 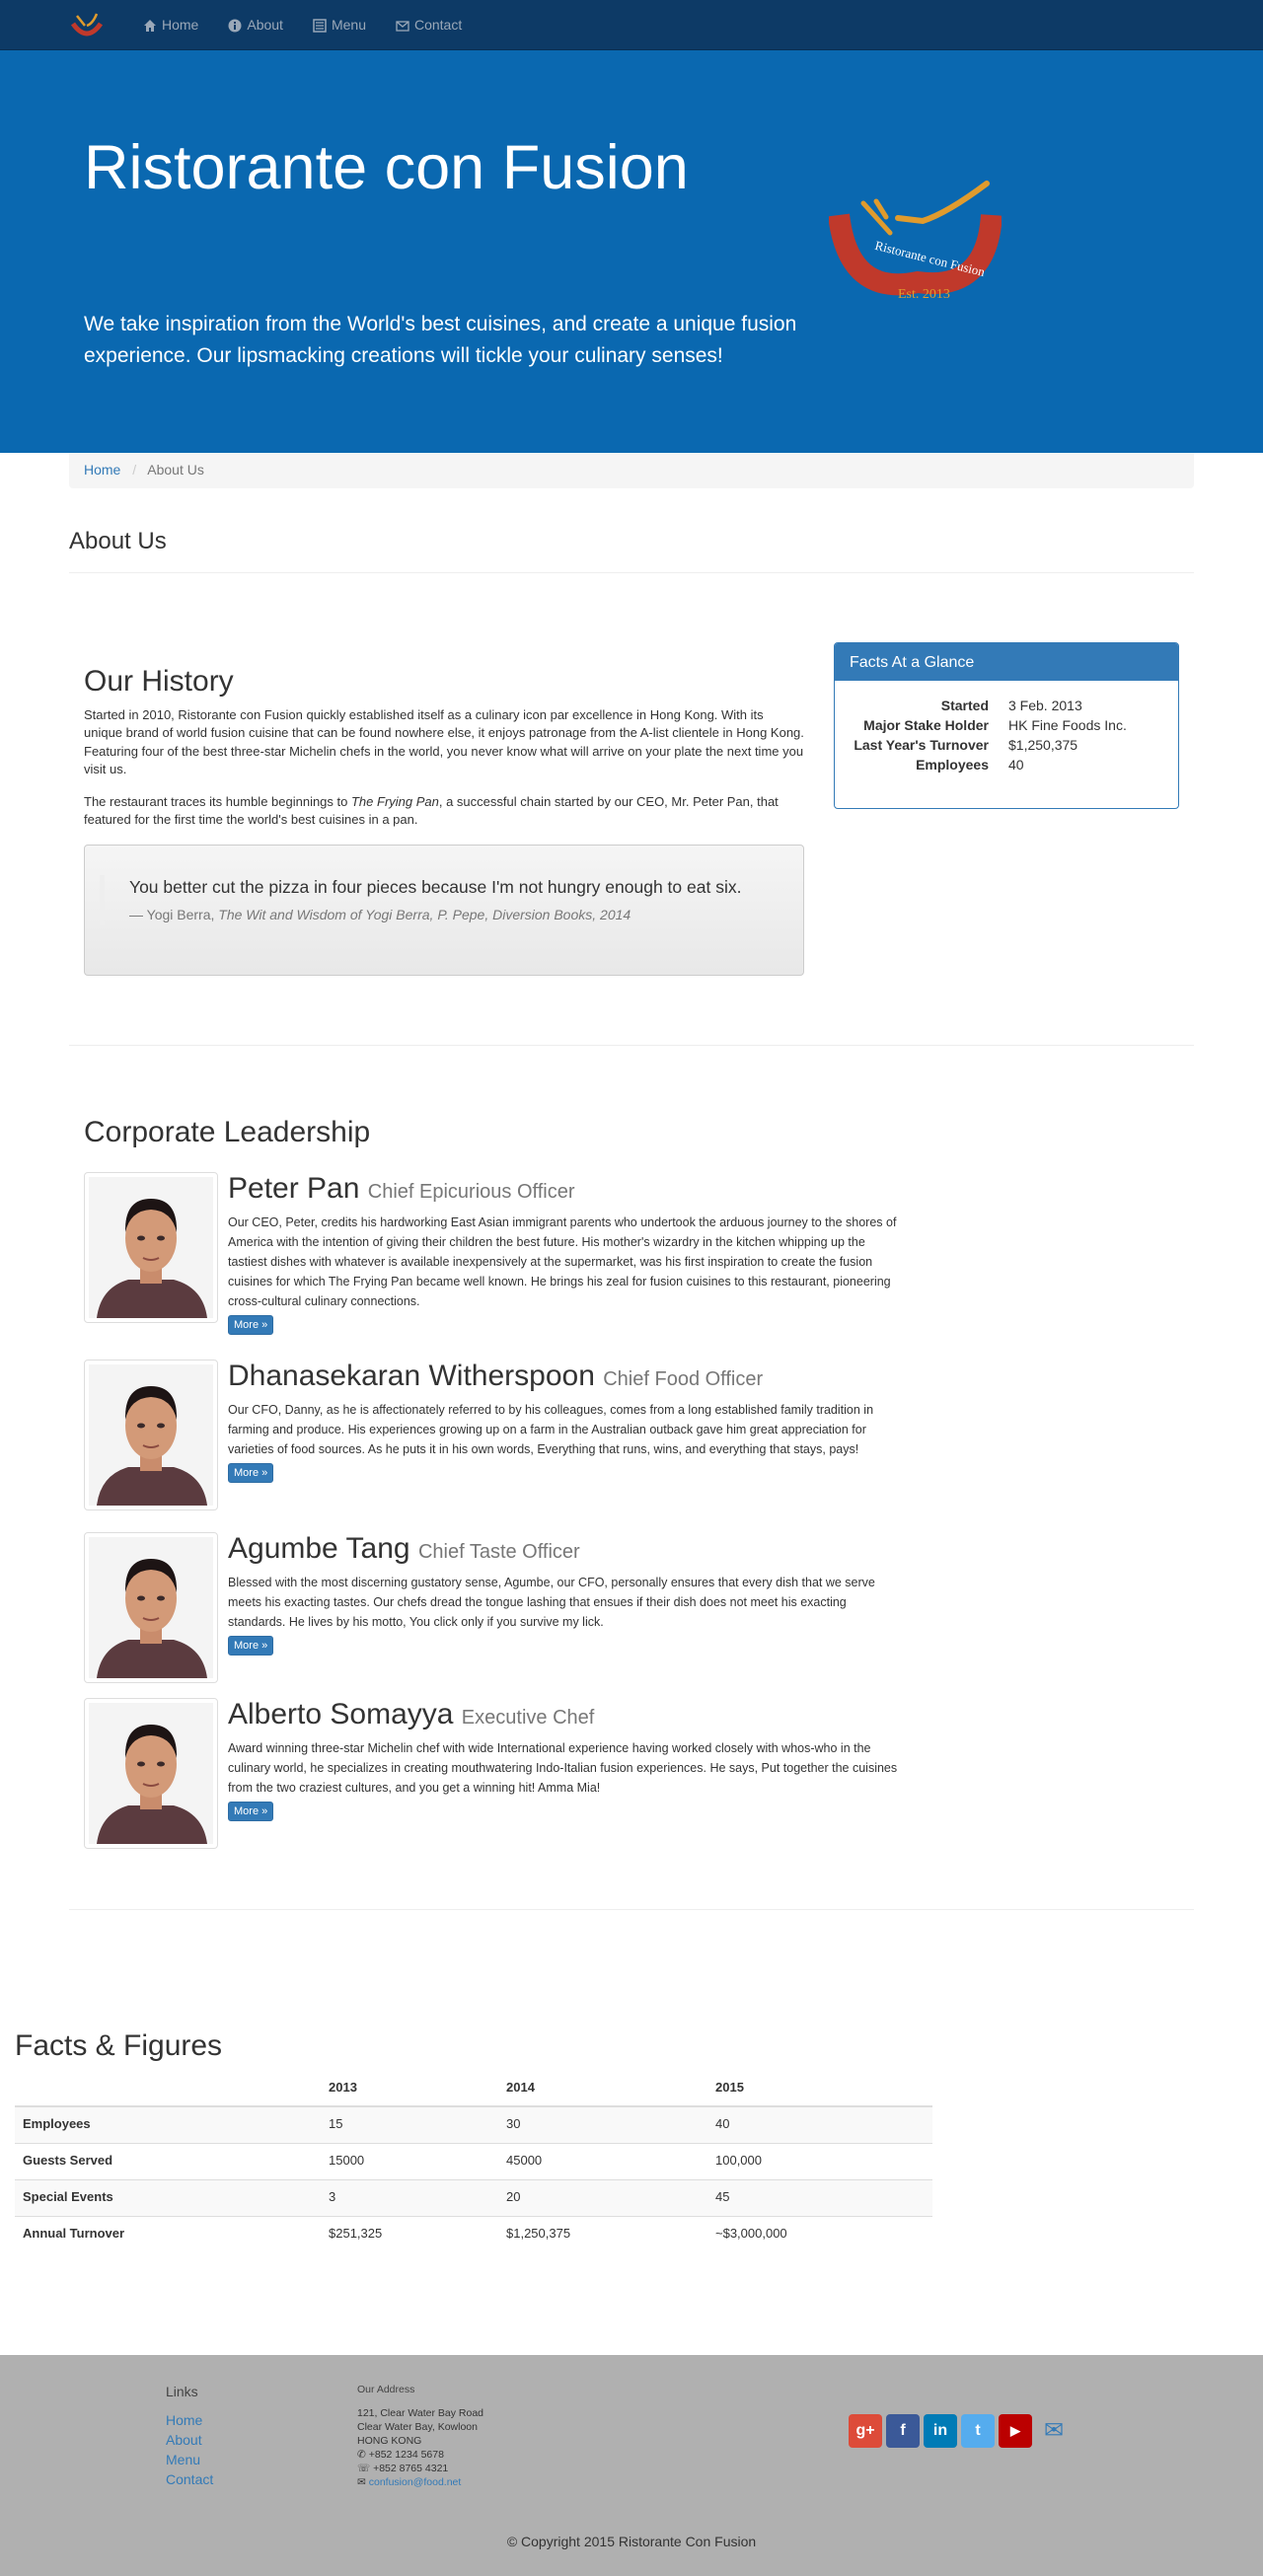 I want to click on restaurant-title: Ristorante con Fusion, so click(x=386, y=167).